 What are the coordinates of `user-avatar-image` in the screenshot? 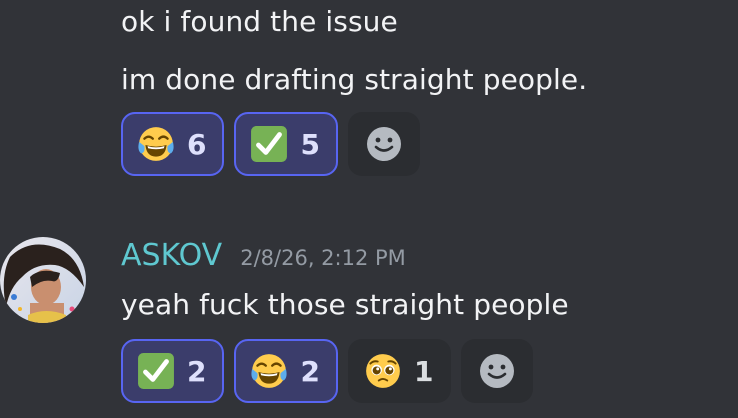 It's located at (43, 280).